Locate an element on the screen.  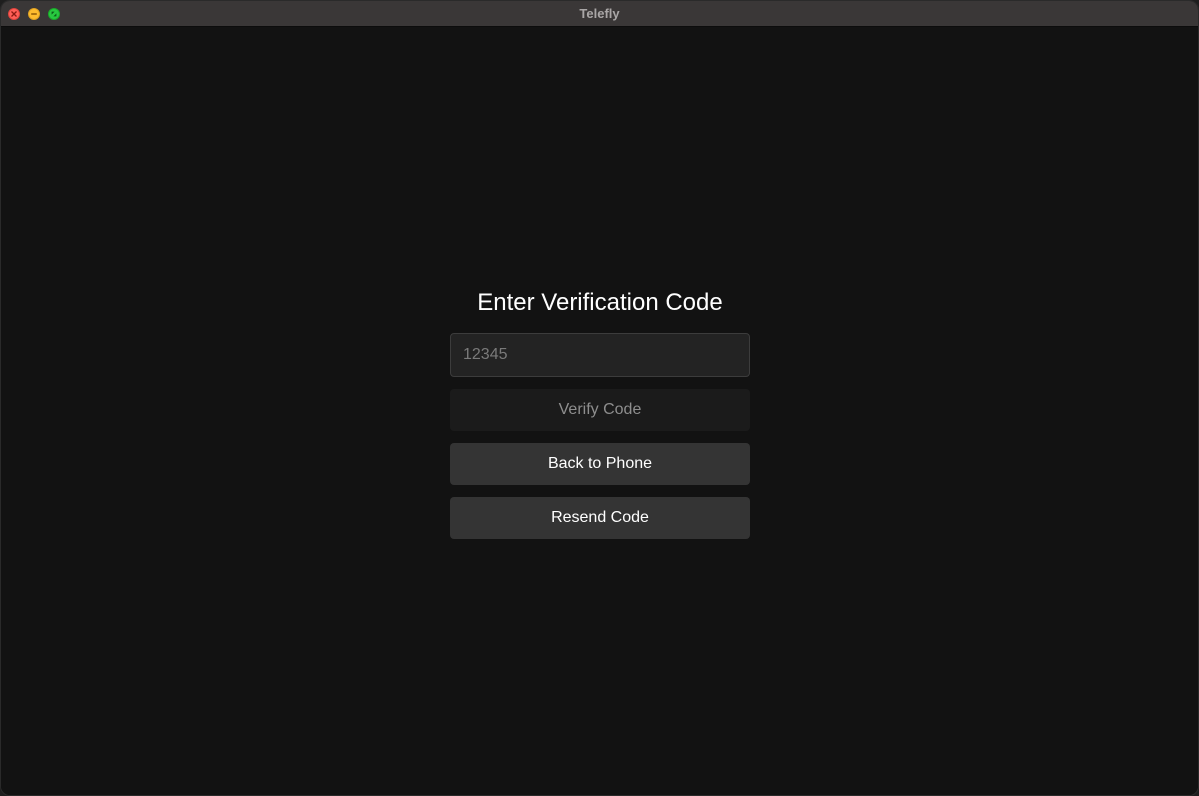
title-bar: Telefly is located at coordinates (599, 14).